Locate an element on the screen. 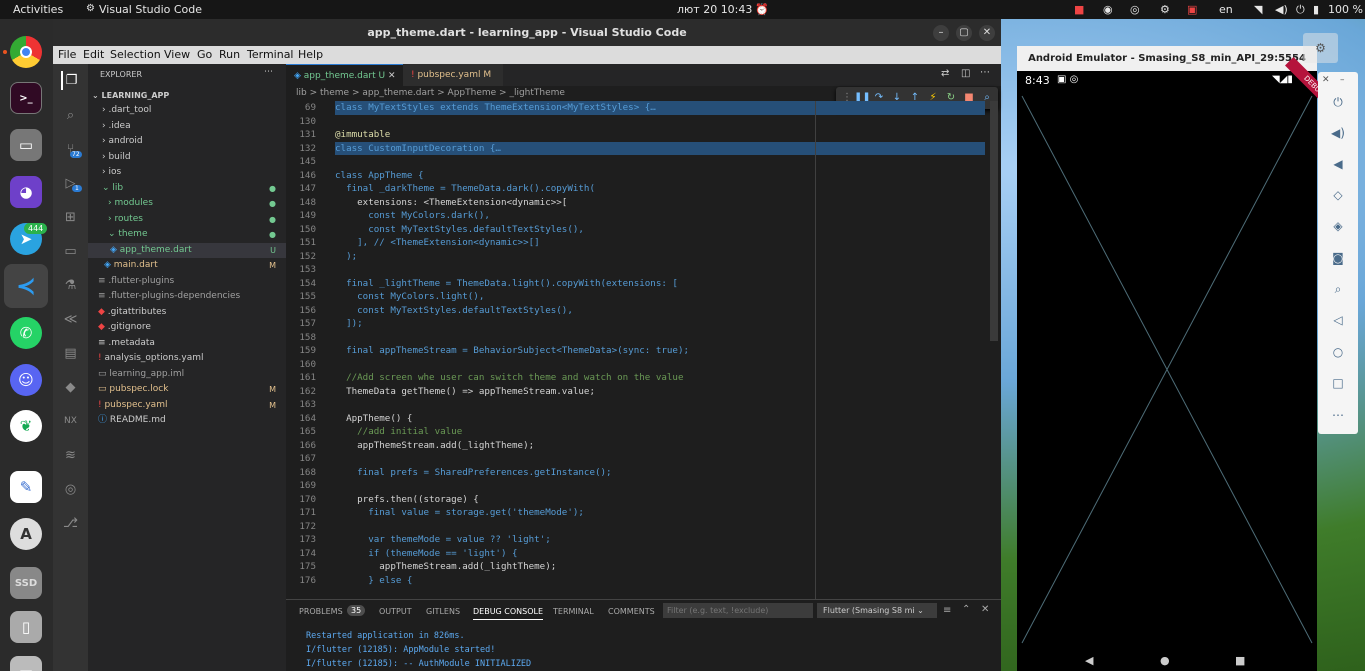 This screenshot has width=1365, height=671. editor-more-icon: ⋯ is located at coordinates (985, 72).